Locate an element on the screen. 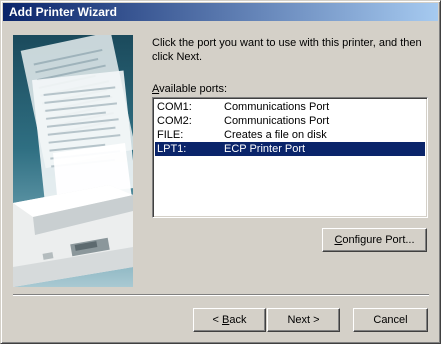 This screenshot has height=344, width=441. port-row-file: FILE: Creates a file on disk is located at coordinates (290, 135).